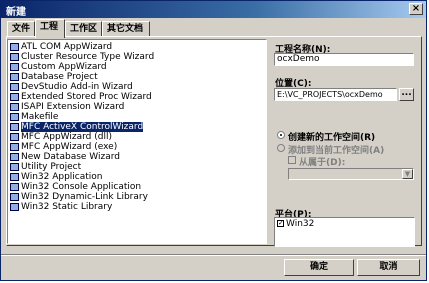  What do you see at coordinates (14, 207) in the screenshot?
I see `static-lib-icon` at bounding box center [14, 207].